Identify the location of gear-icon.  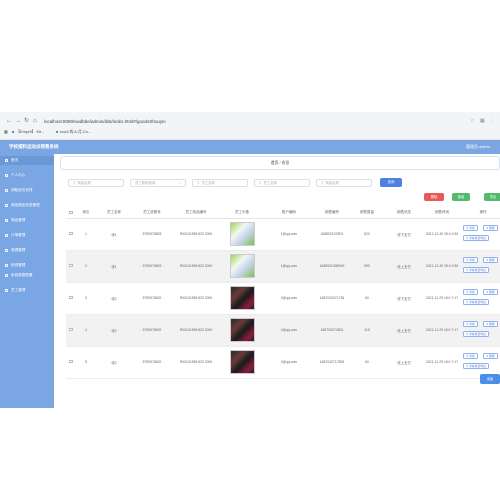
(6, 275).